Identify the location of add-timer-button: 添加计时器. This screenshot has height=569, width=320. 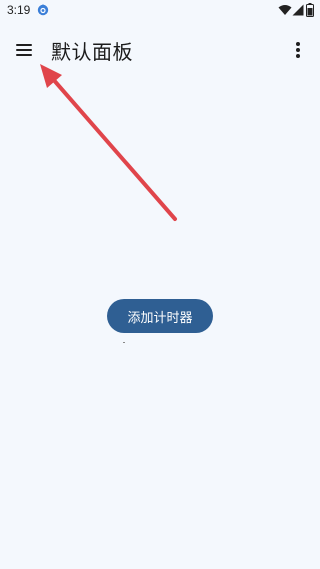
(160, 316).